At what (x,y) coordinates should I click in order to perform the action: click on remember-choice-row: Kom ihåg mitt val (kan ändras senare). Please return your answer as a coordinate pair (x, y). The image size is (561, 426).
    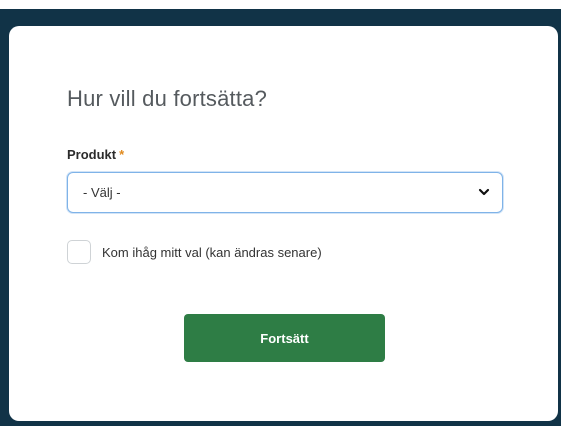
    Looking at the image, I should click on (194, 252).